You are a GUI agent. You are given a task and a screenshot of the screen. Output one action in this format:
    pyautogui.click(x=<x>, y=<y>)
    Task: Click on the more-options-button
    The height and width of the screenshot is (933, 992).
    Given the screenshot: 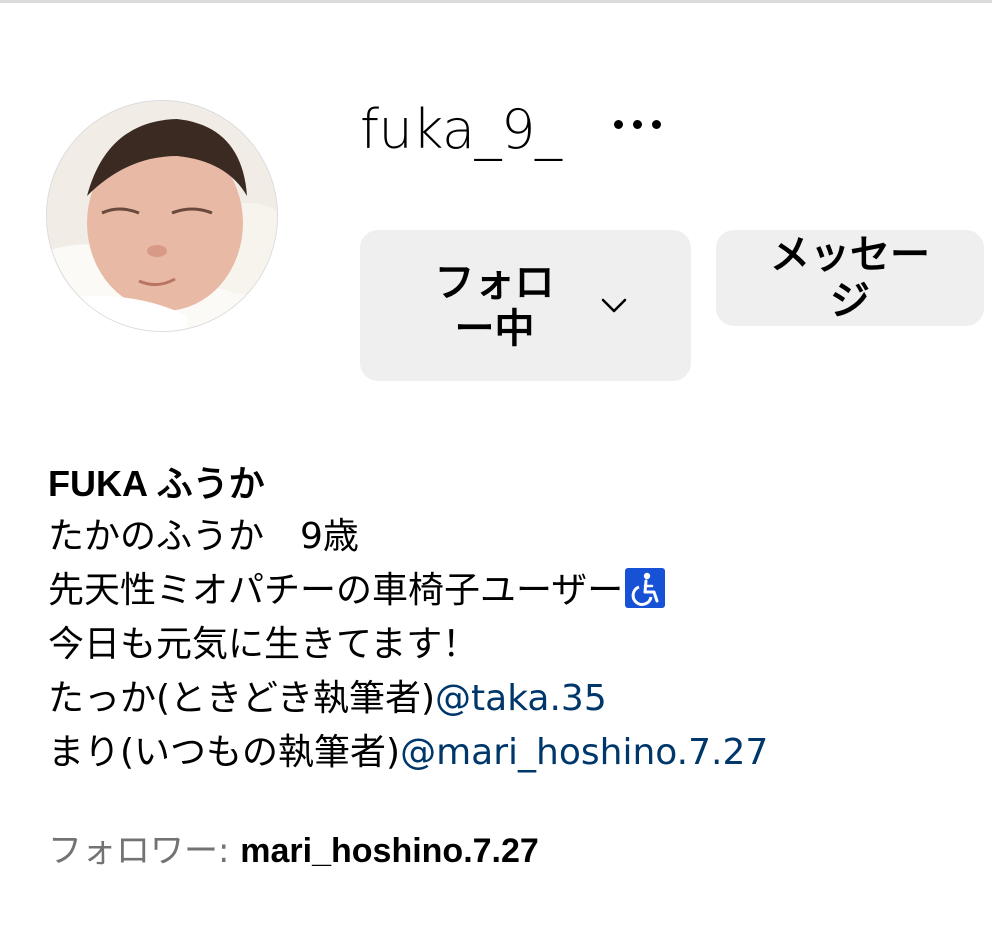 What is the action you would take?
    pyautogui.click(x=637, y=124)
    